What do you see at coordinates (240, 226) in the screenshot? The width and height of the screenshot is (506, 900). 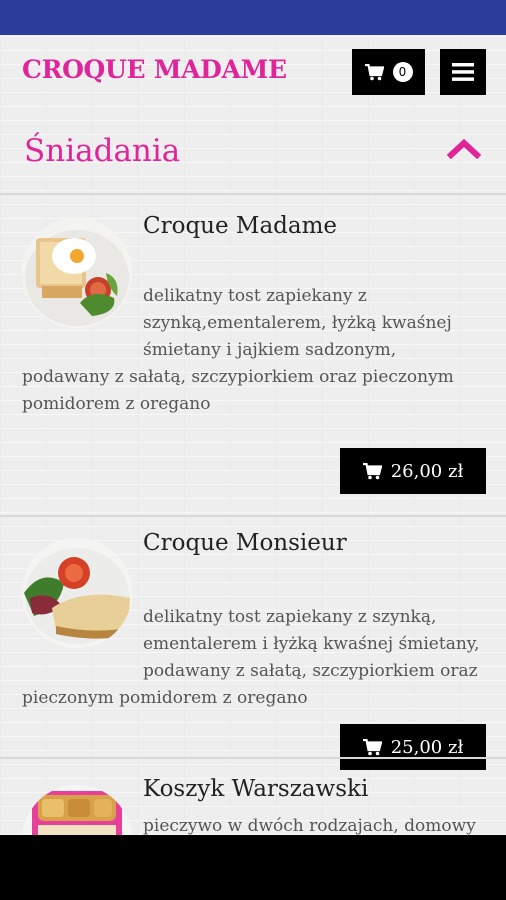 I see `product-name: Croque Madame` at bounding box center [240, 226].